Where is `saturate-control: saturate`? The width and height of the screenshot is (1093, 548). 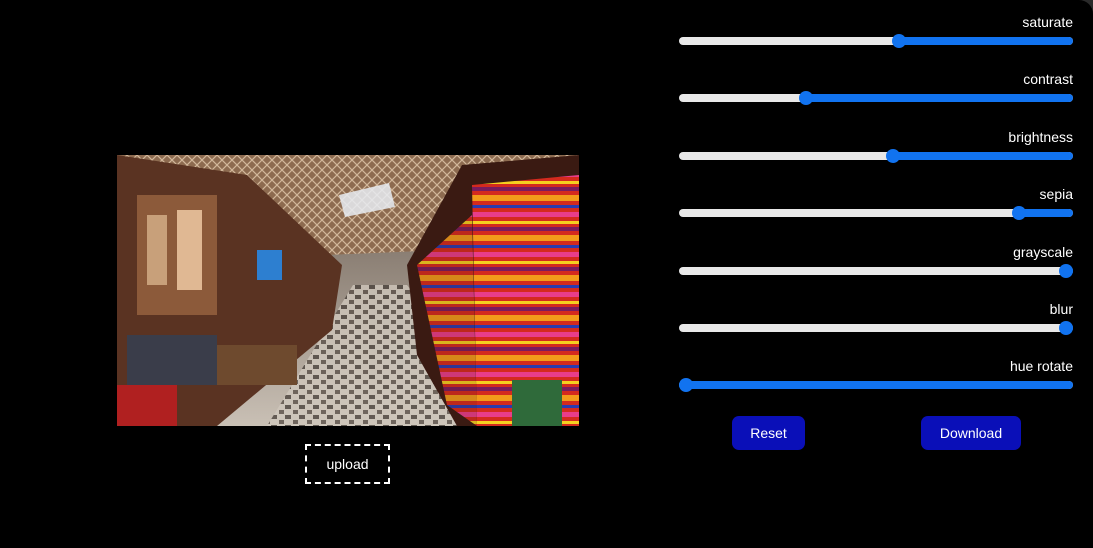
saturate-control: saturate is located at coordinates (877, 39).